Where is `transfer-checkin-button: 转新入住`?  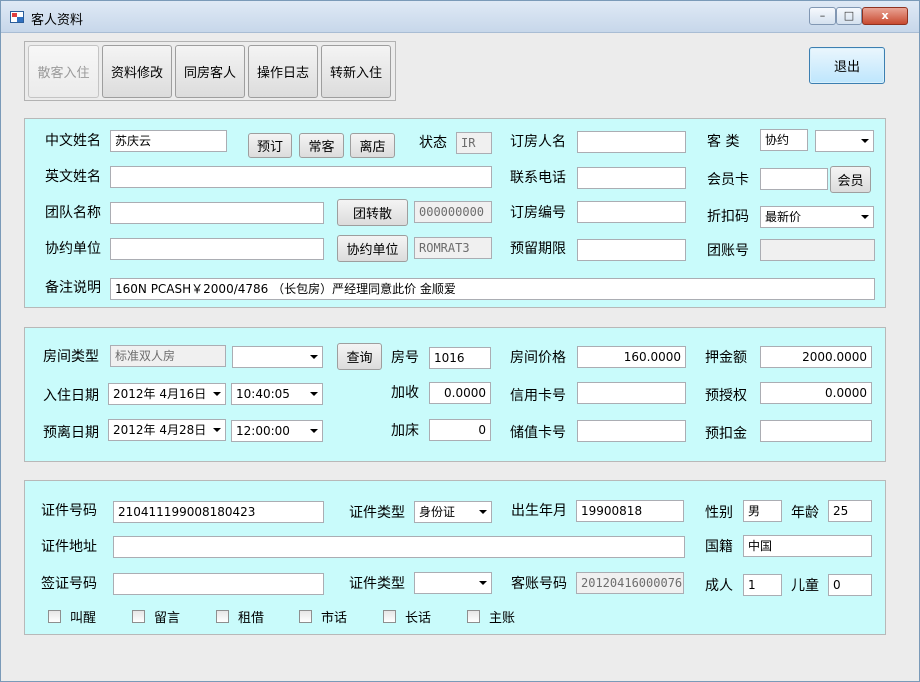 transfer-checkin-button: 转新入住 is located at coordinates (356, 71).